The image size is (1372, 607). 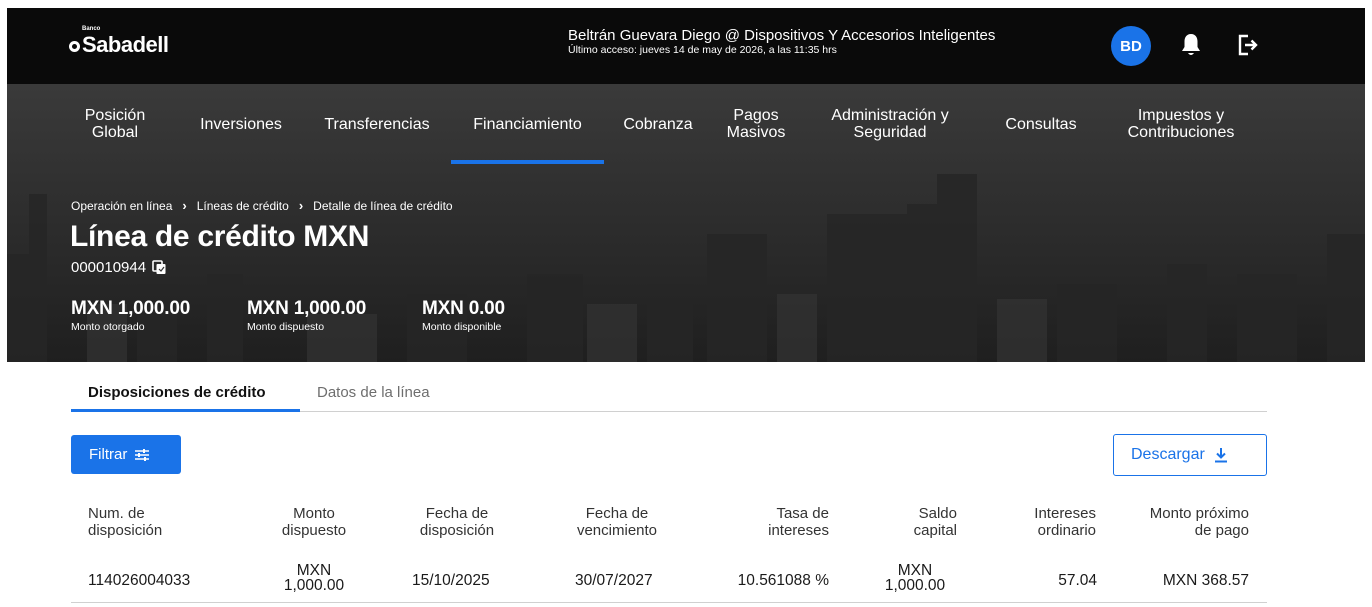 I want to click on nav-label: Transferencias, so click(x=377, y=124).